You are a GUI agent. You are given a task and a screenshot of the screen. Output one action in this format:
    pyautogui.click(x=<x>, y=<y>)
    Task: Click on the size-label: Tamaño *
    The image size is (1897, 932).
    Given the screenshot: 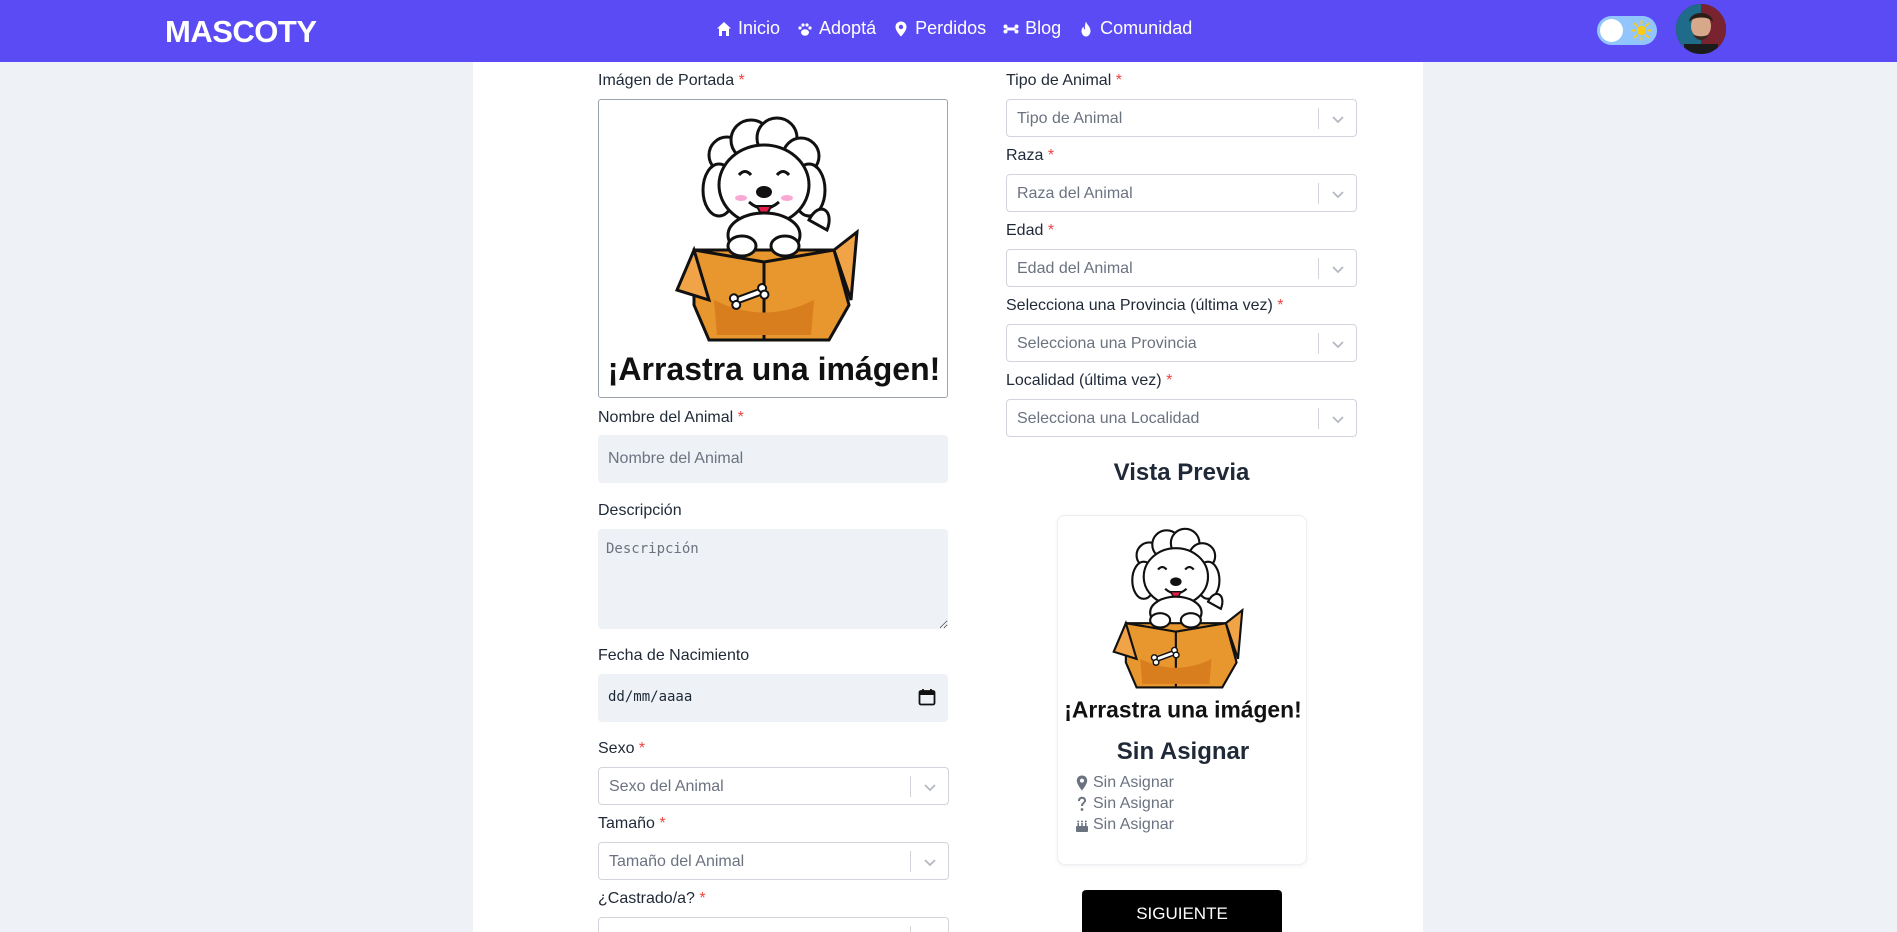 What is the action you would take?
    pyautogui.click(x=632, y=823)
    